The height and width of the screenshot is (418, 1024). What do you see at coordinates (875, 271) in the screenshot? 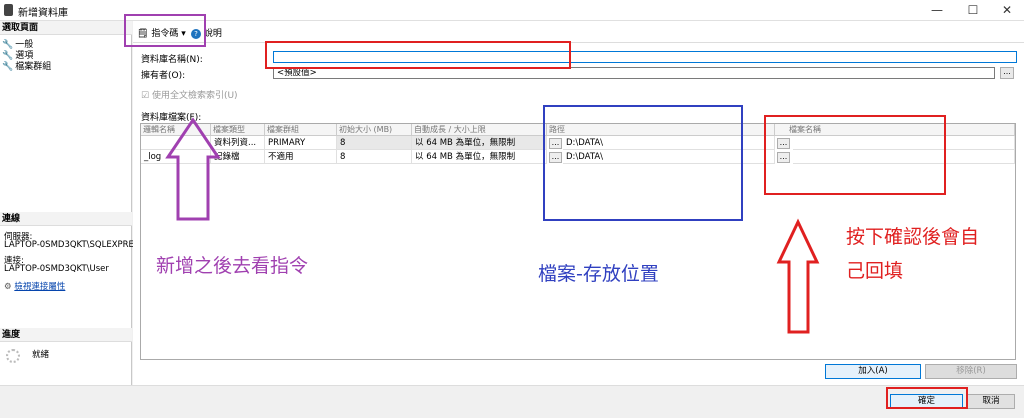
I see `auto-fill-annotation-line2: 己回填` at bounding box center [875, 271].